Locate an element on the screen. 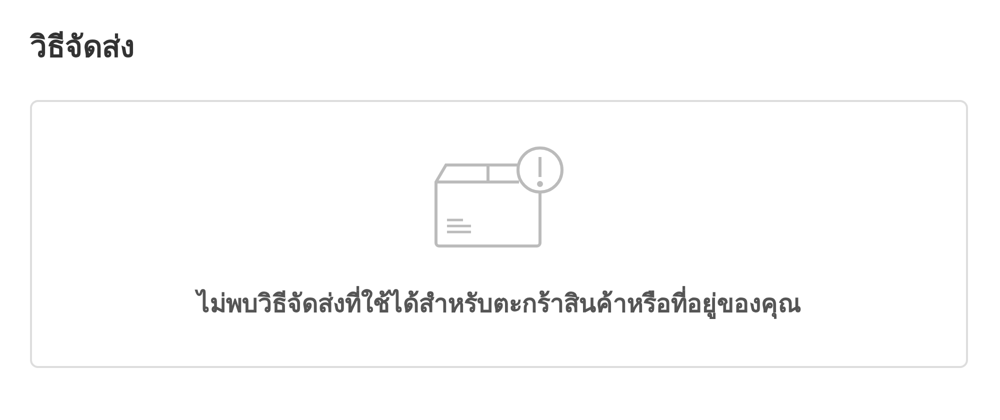  empty-message: ไม่พบวิธีจัดส่งที่ใช้ได้สำหรับตะกร้าสินค้าหรือที่อยู่ของคุณ is located at coordinates (499, 304).